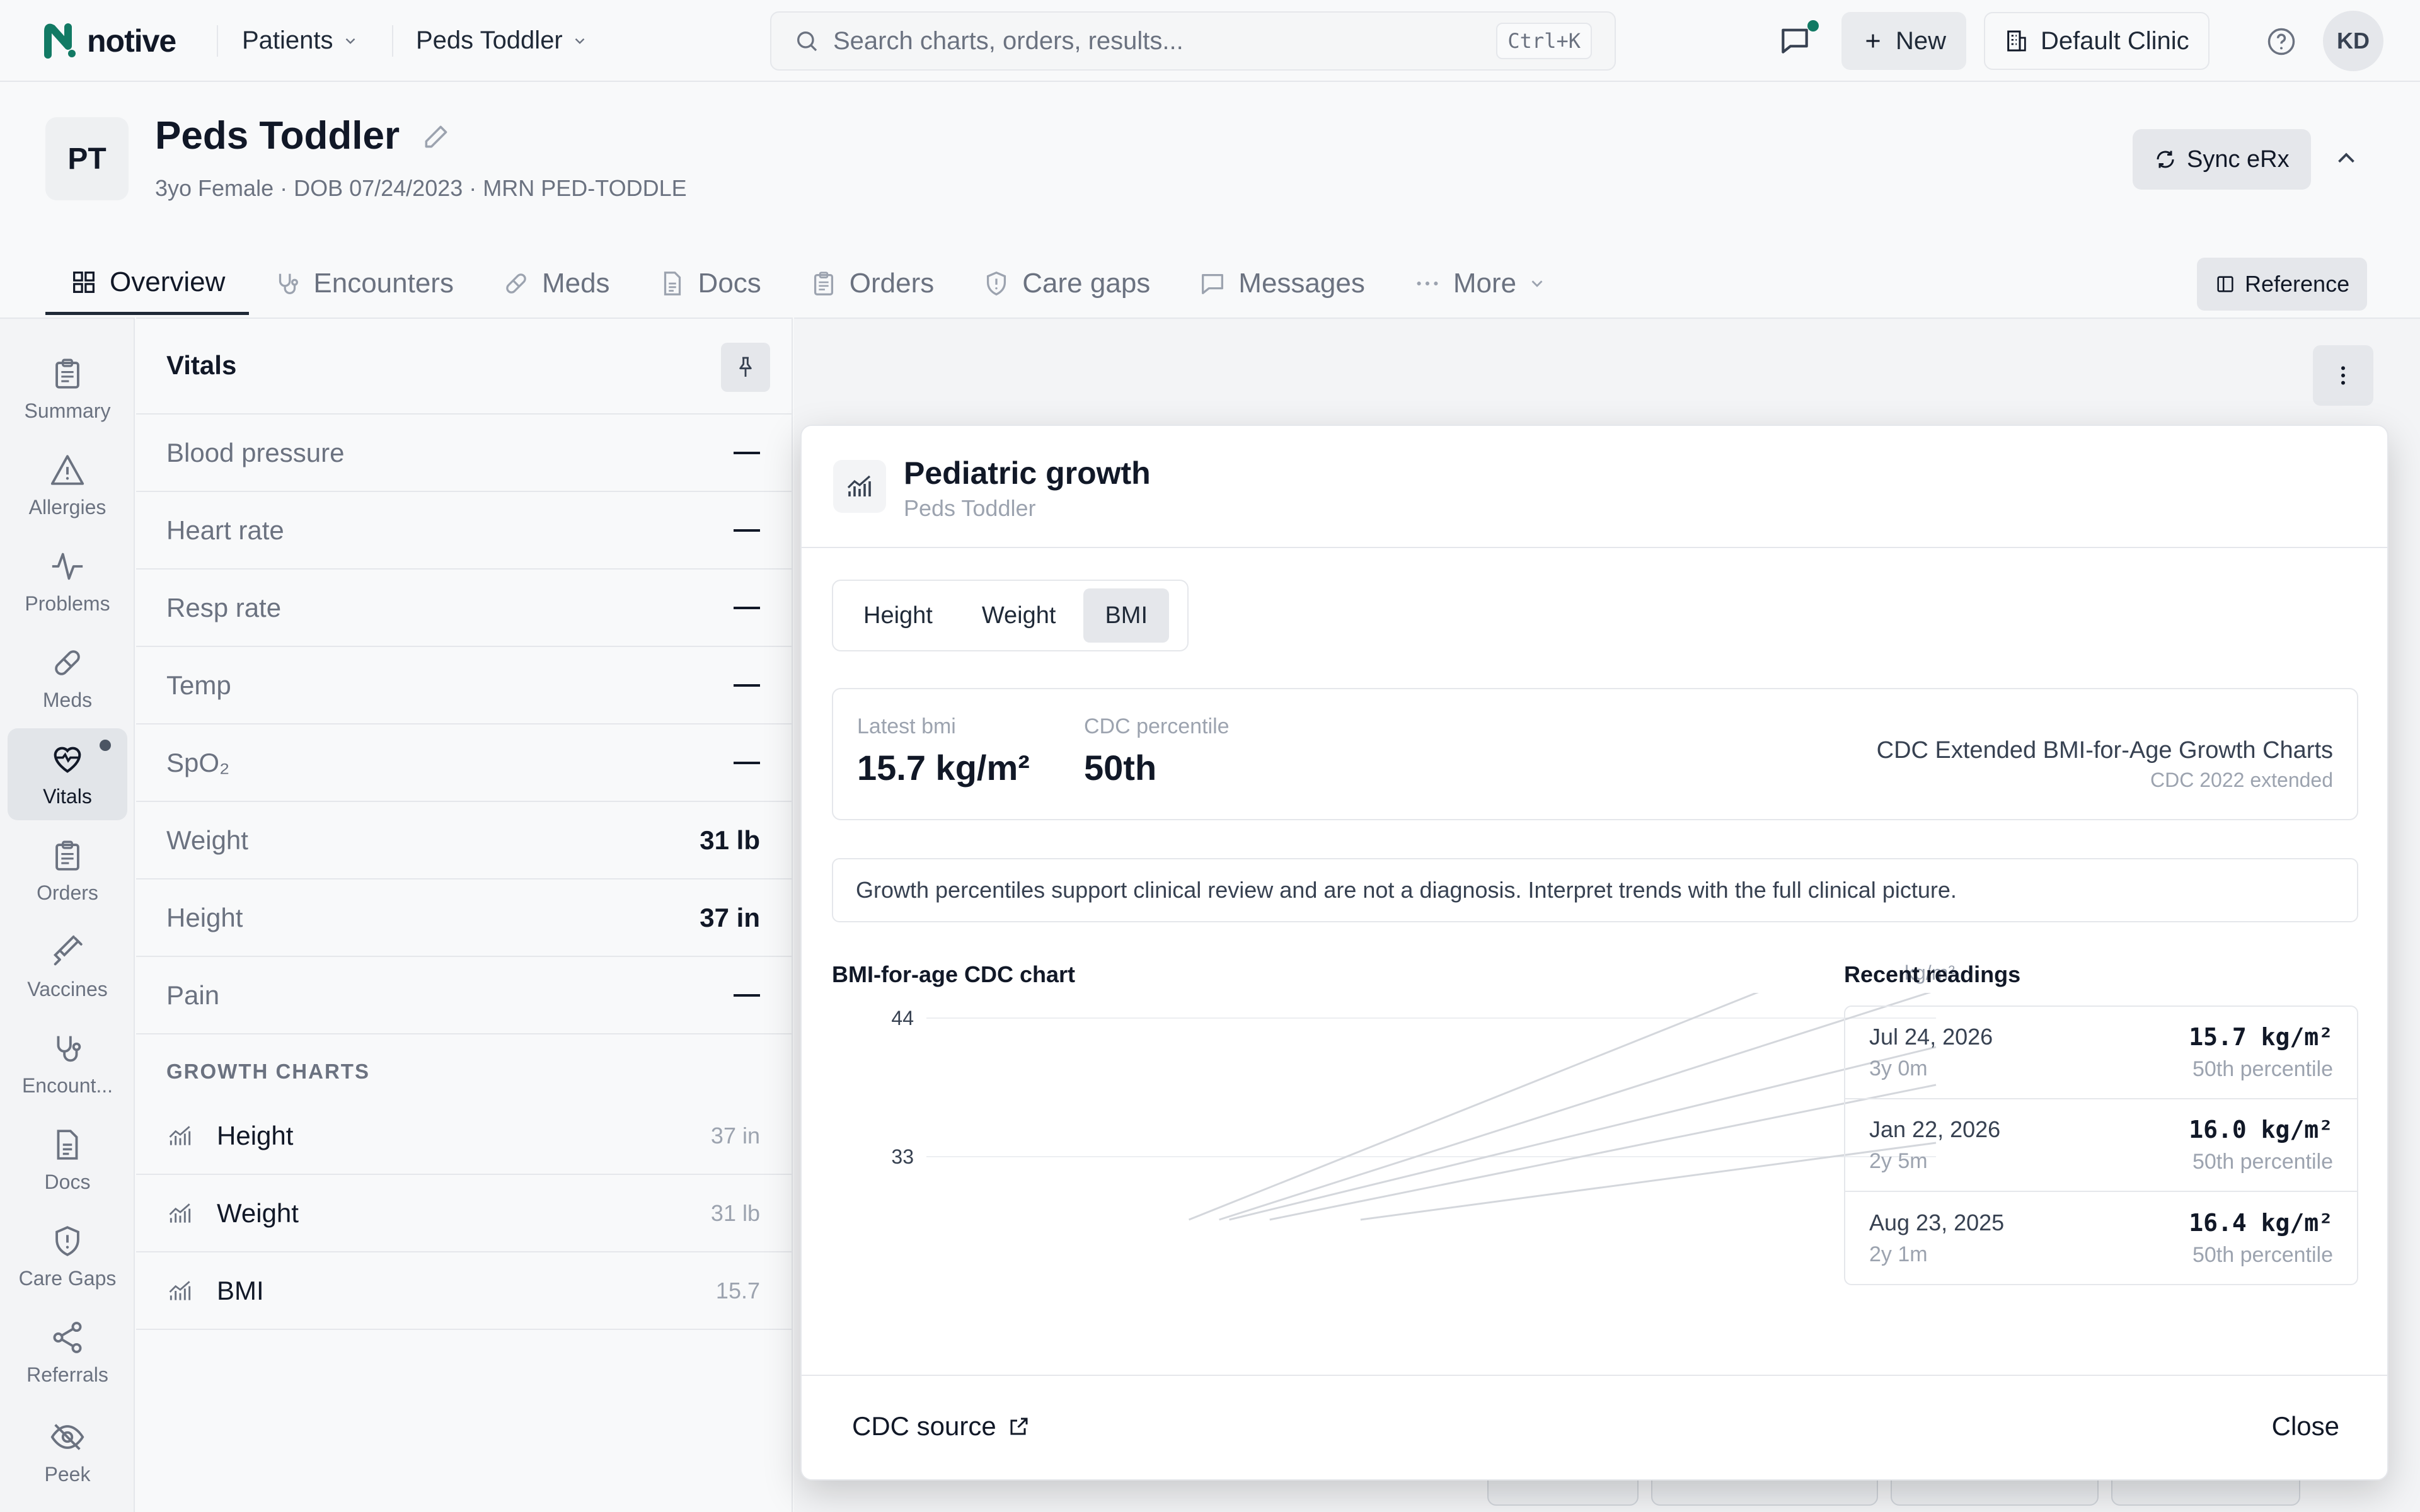 This screenshot has height=1512, width=2420. Describe the element at coordinates (68, 1353) in the screenshot. I see `rail-referrals: Referrals` at that location.